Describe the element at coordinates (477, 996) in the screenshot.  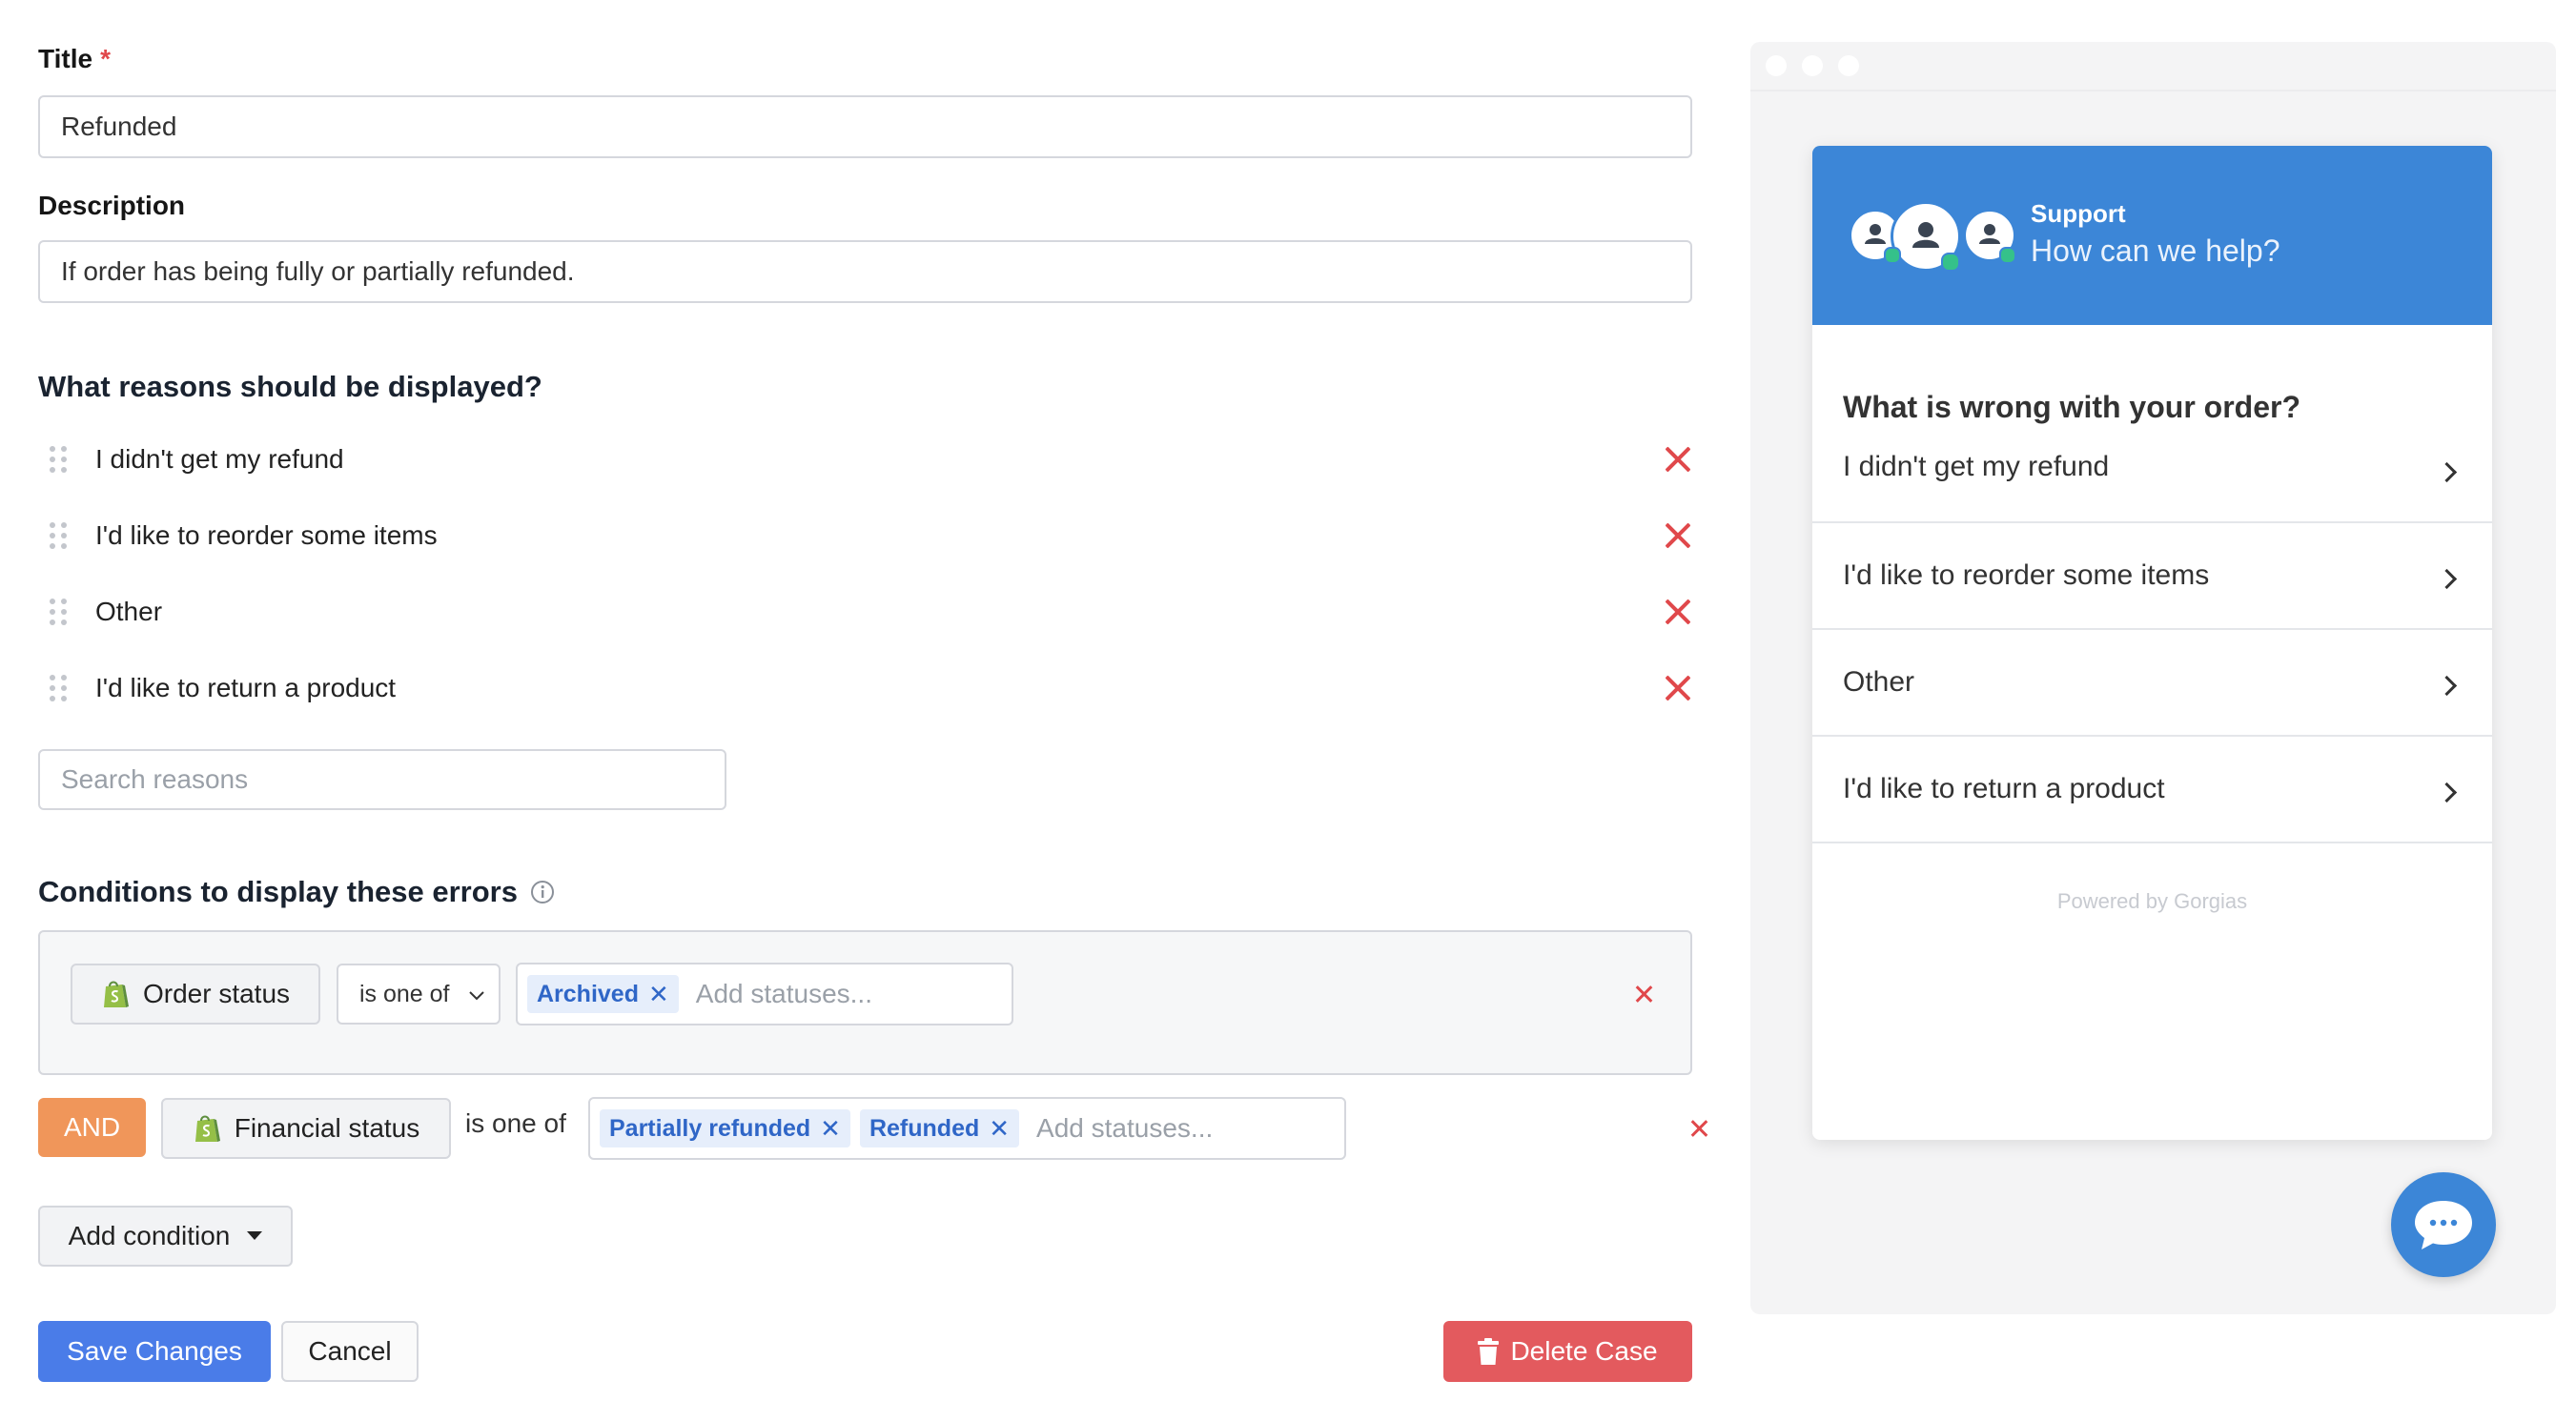
I see `chevron-down-icon` at that location.